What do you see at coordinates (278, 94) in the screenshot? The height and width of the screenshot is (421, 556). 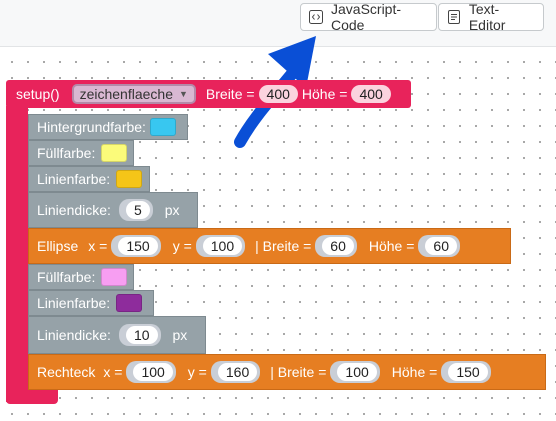 I see `setup-width-value: 400` at bounding box center [278, 94].